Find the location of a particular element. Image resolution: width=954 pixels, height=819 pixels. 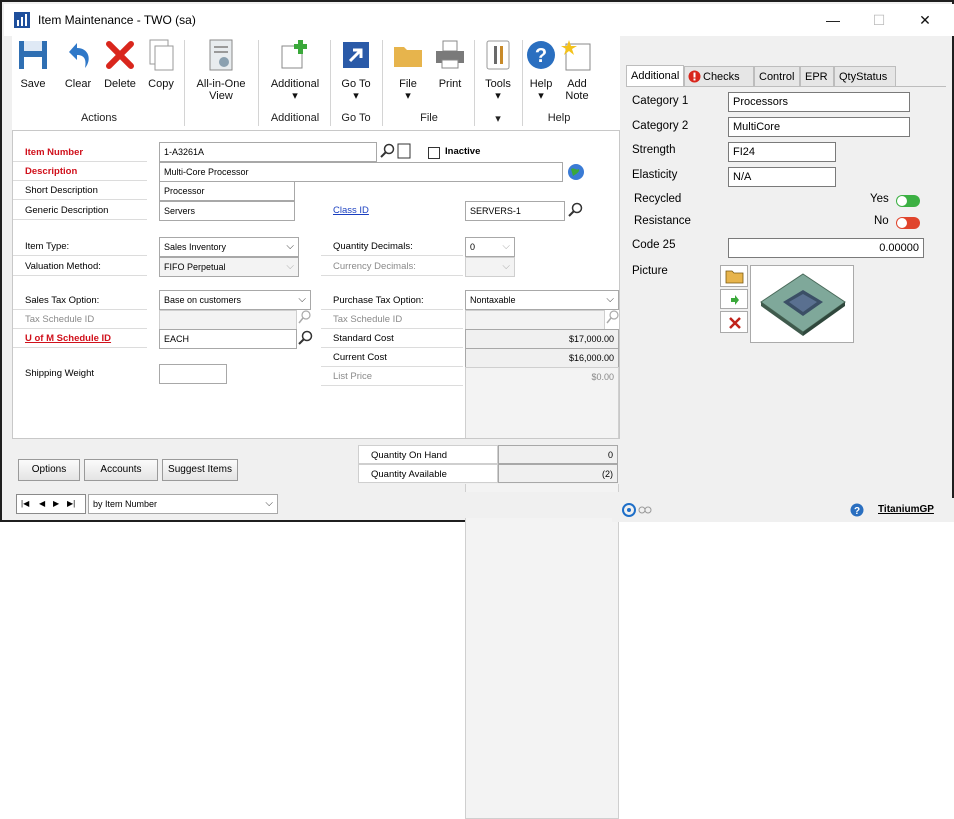

accounts-button: Accounts is located at coordinates (121, 470).